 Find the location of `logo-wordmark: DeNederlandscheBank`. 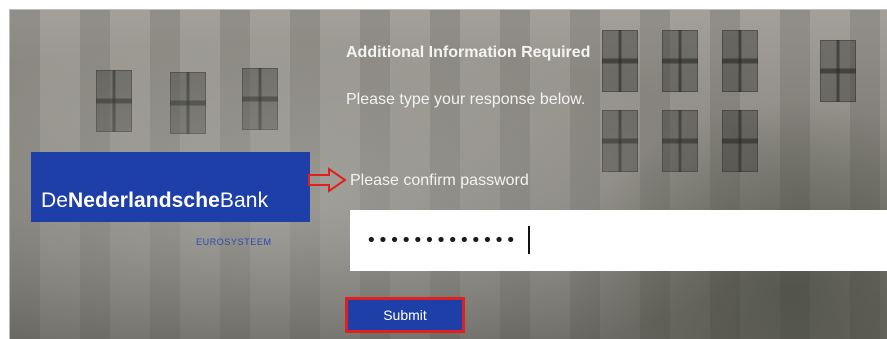

logo-wordmark: DeNederlandscheBank is located at coordinates (154, 201).